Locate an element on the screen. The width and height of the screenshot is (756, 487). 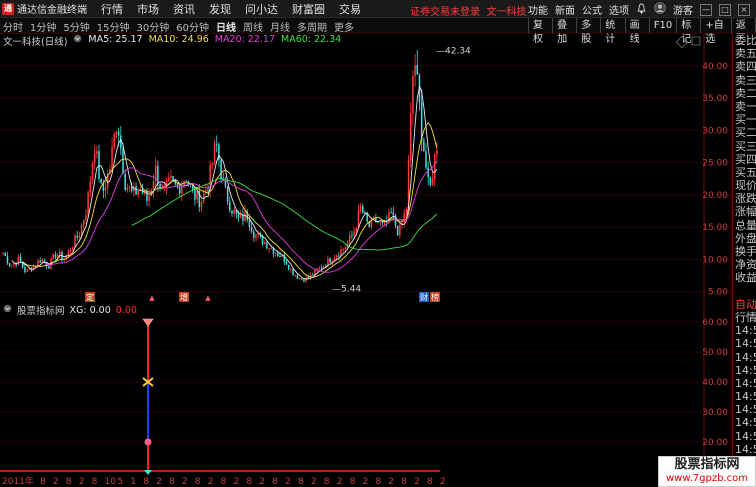
tab-period-9: 多周期 is located at coordinates (312, 26).